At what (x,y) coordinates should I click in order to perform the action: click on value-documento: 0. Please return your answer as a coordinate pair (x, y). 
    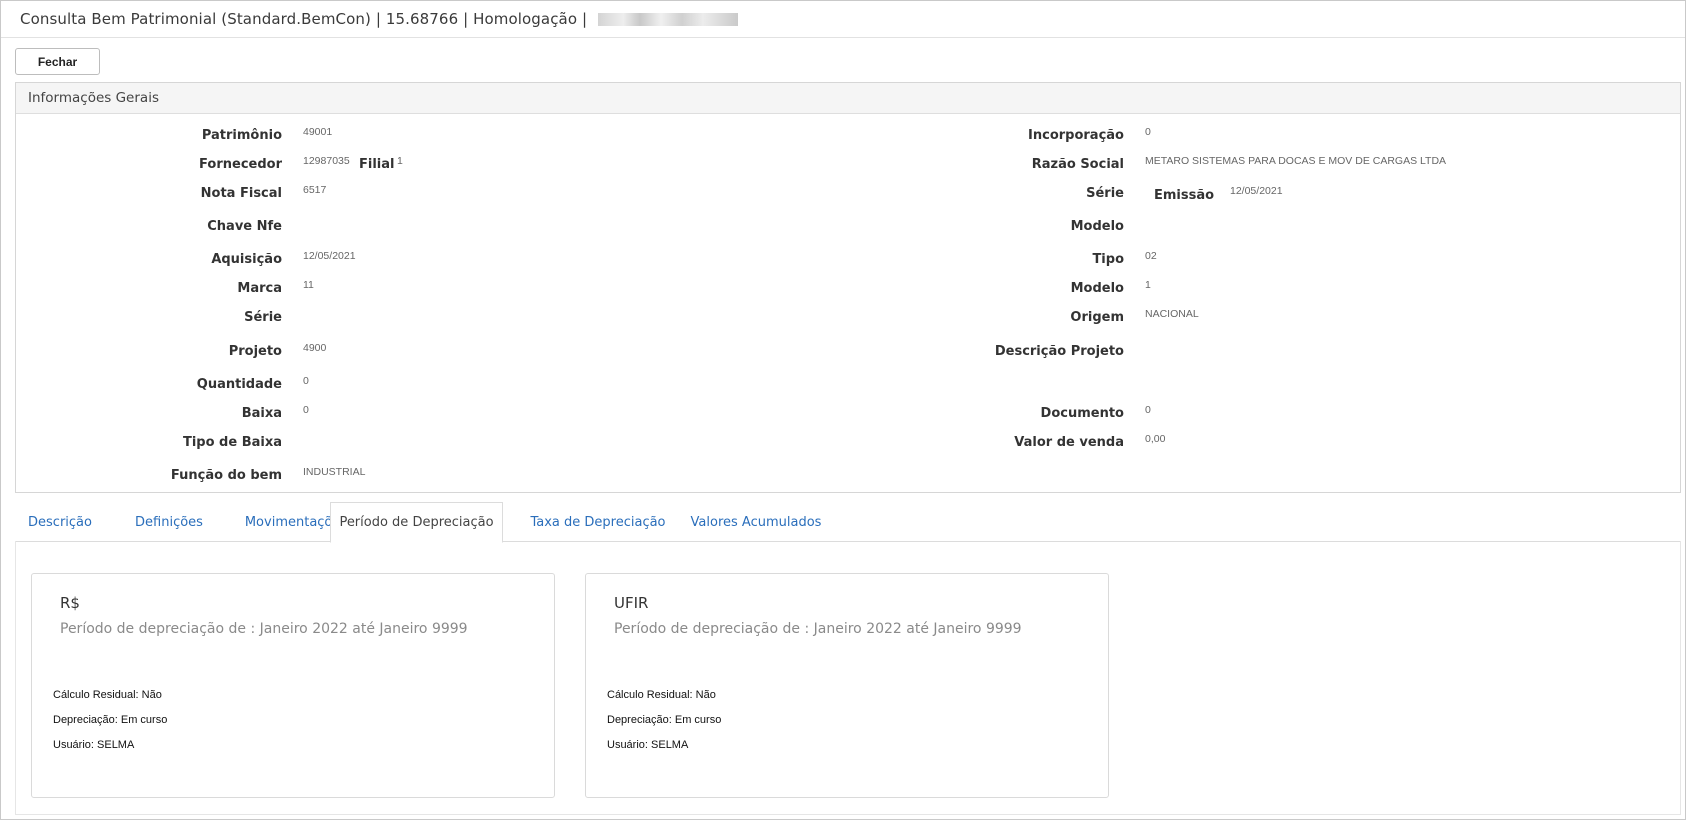
    Looking at the image, I should click on (1148, 410).